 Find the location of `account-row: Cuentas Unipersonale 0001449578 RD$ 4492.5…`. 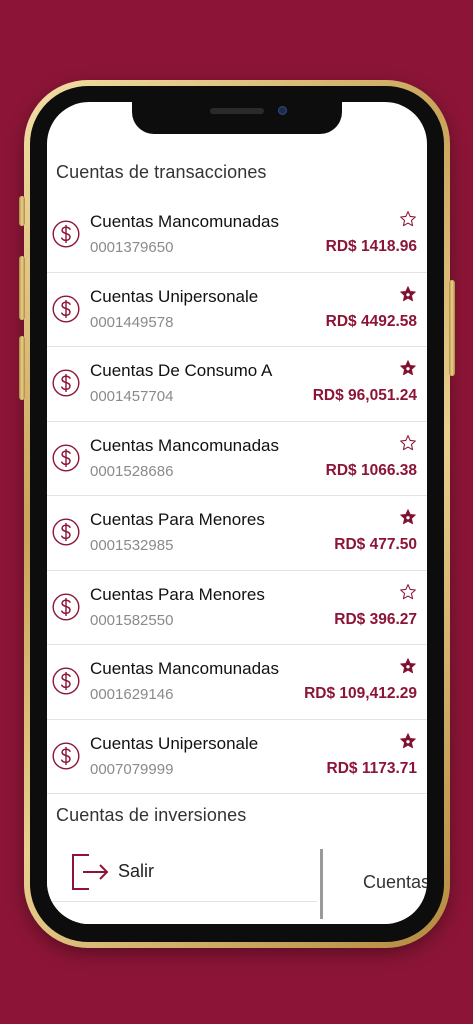

account-row: Cuentas Unipersonale 0001449578 RD$ 4492.5… is located at coordinates (237, 310).